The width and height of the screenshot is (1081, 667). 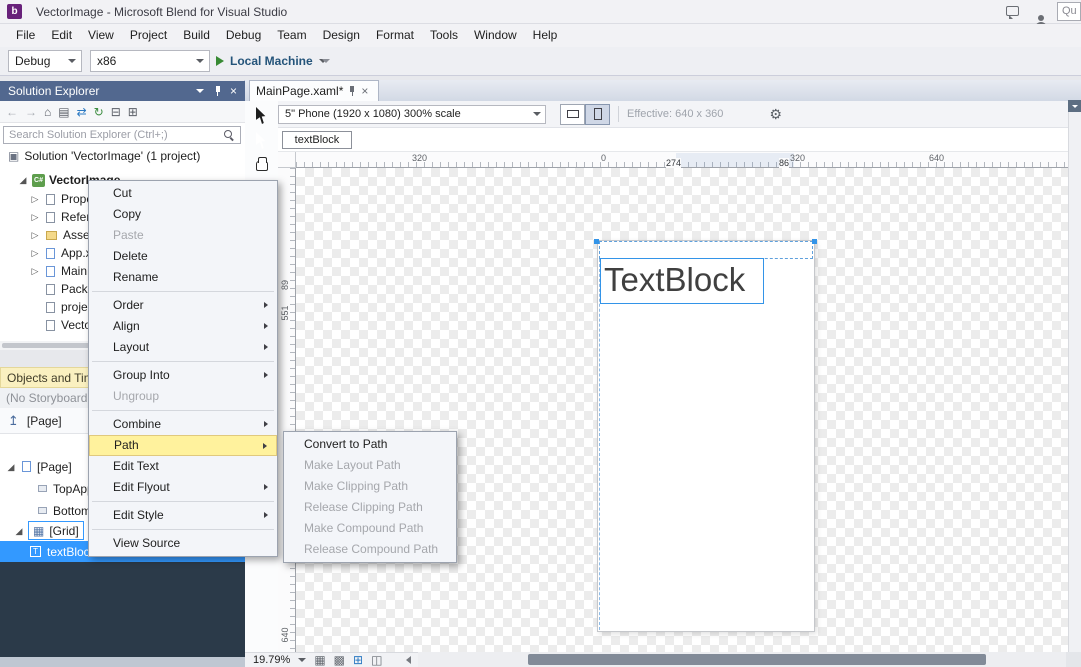 What do you see at coordinates (356, 486) in the screenshot?
I see `menu-item-make-clipping-path: Make Clipping Path` at bounding box center [356, 486].